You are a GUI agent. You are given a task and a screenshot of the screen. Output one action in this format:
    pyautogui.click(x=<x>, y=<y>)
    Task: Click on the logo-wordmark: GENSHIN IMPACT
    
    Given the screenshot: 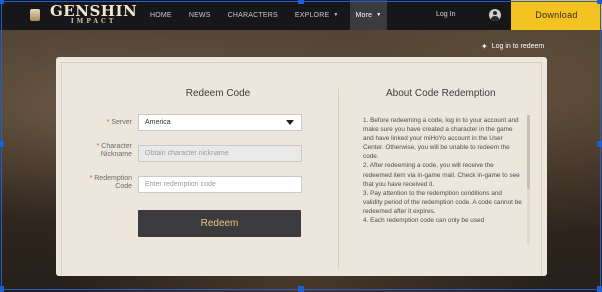 What is the action you would take?
    pyautogui.click(x=93, y=15)
    